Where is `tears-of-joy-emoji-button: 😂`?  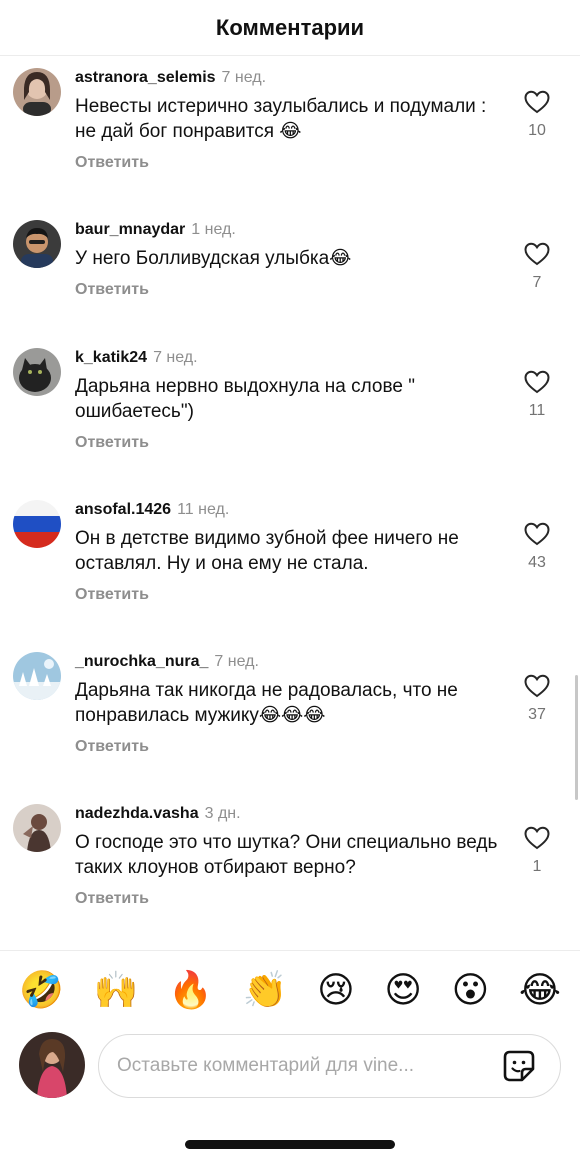
tears-of-joy-emoji-button: 😂 is located at coordinates (540, 989).